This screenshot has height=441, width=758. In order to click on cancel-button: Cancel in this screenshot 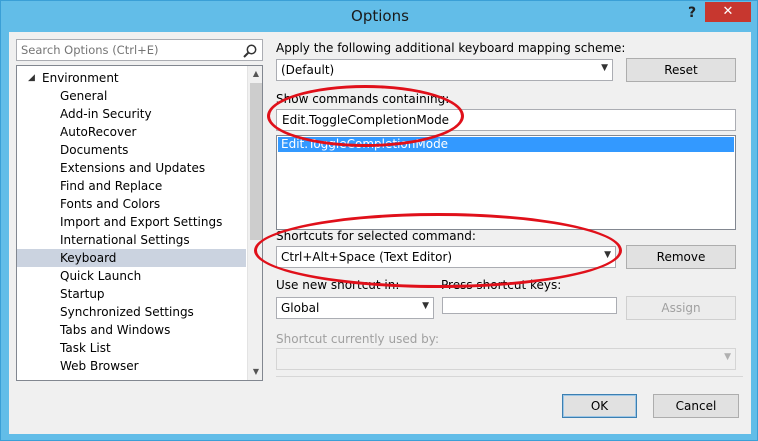, I will do `click(696, 406)`.